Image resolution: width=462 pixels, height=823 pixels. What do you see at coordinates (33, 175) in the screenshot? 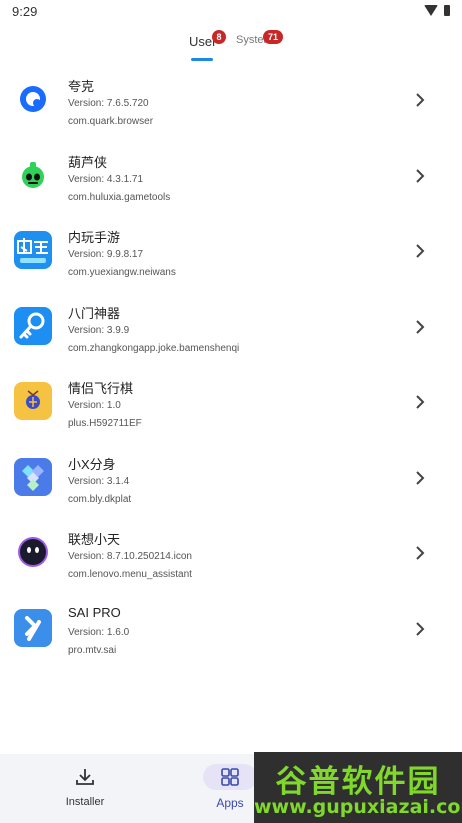
I see `huluxia-icon` at bounding box center [33, 175].